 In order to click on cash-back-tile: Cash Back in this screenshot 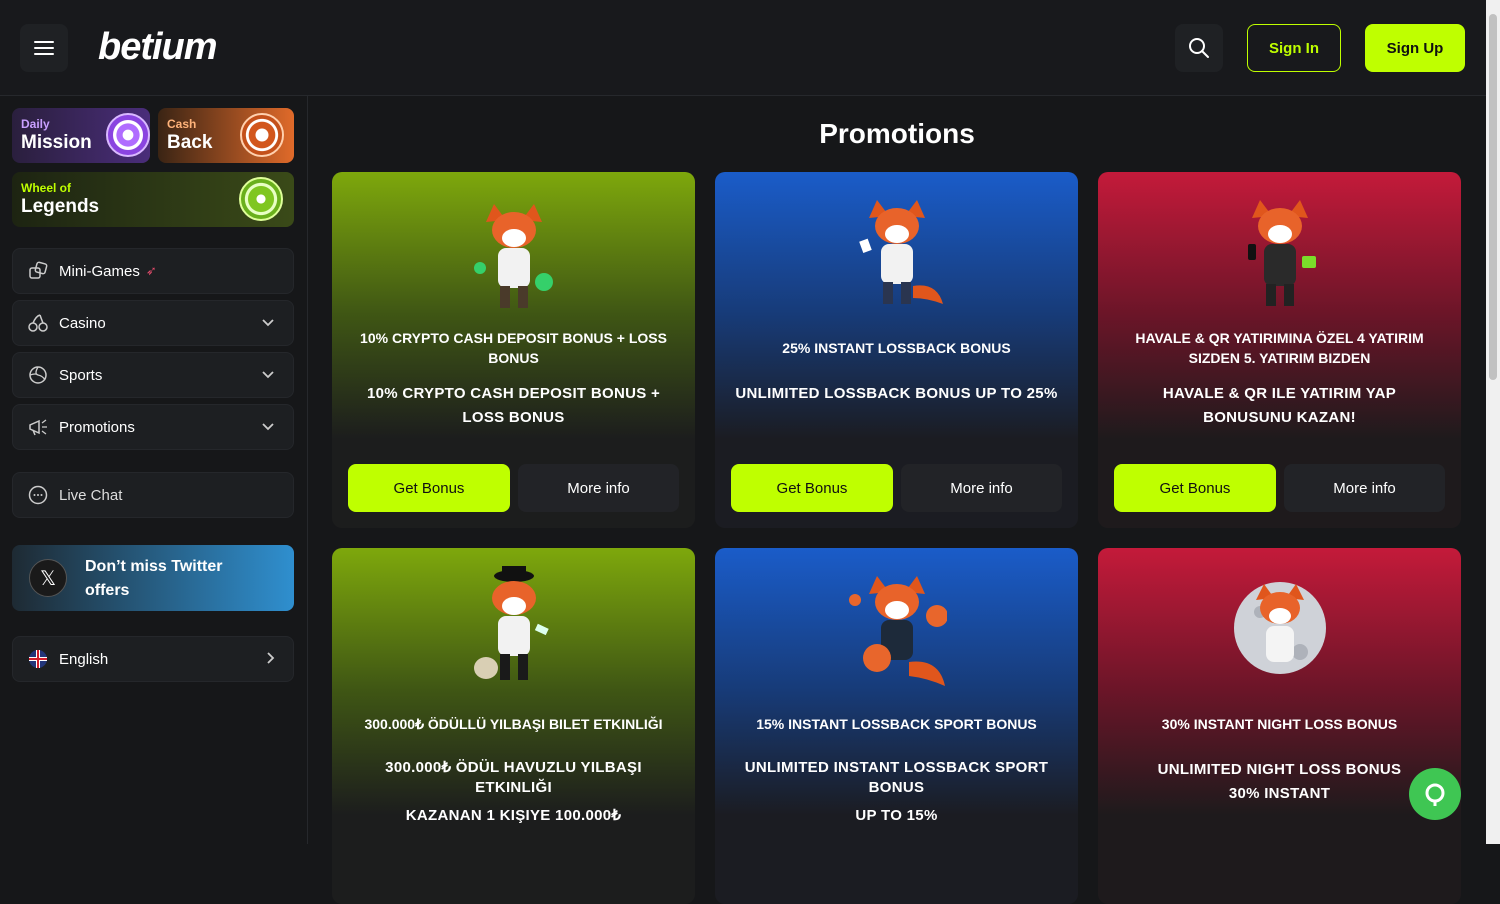, I will do `click(226, 135)`.